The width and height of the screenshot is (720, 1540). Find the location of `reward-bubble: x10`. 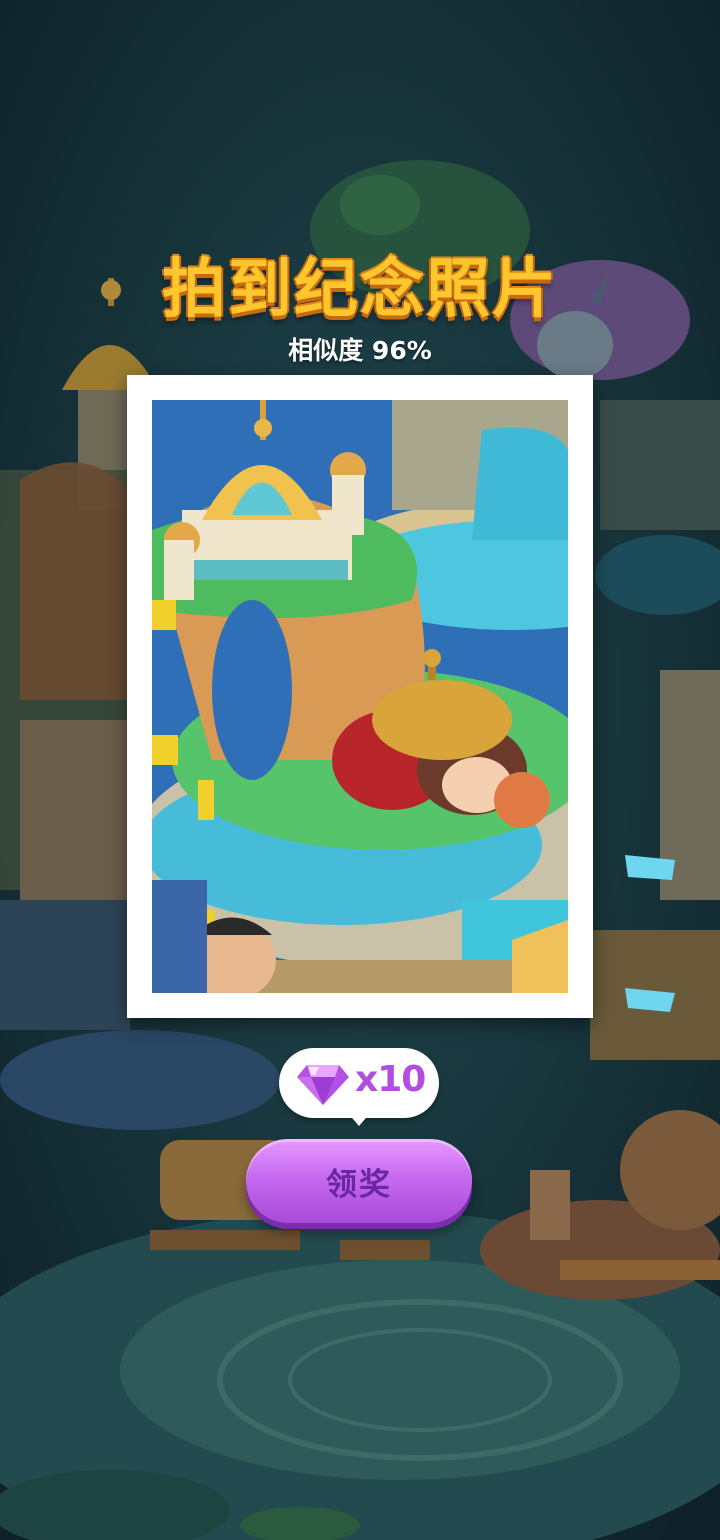

reward-bubble: x10 is located at coordinates (359, 1087).